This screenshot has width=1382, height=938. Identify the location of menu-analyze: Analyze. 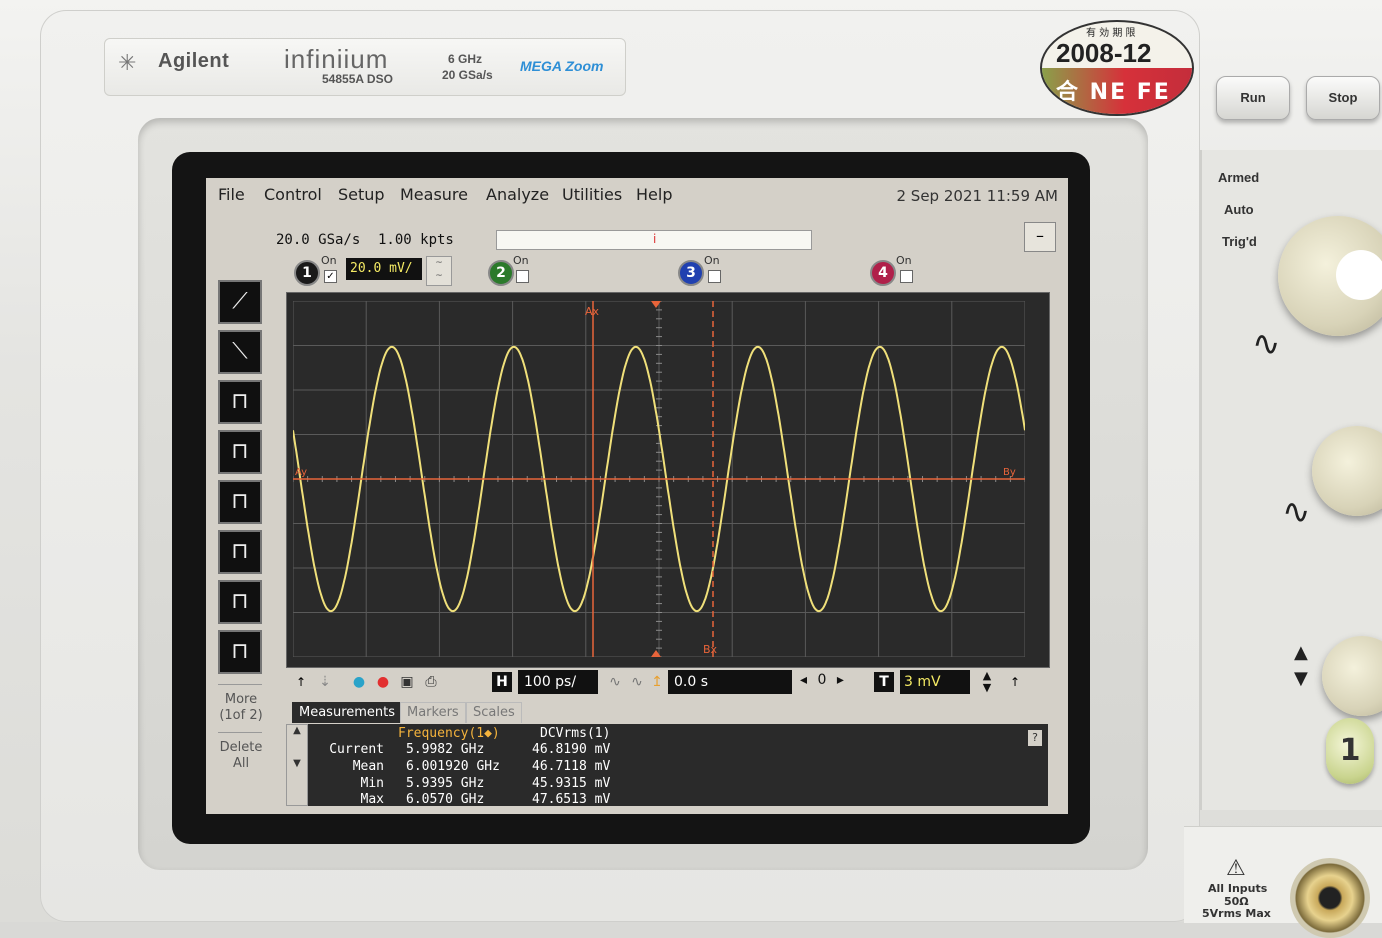
(517, 194).